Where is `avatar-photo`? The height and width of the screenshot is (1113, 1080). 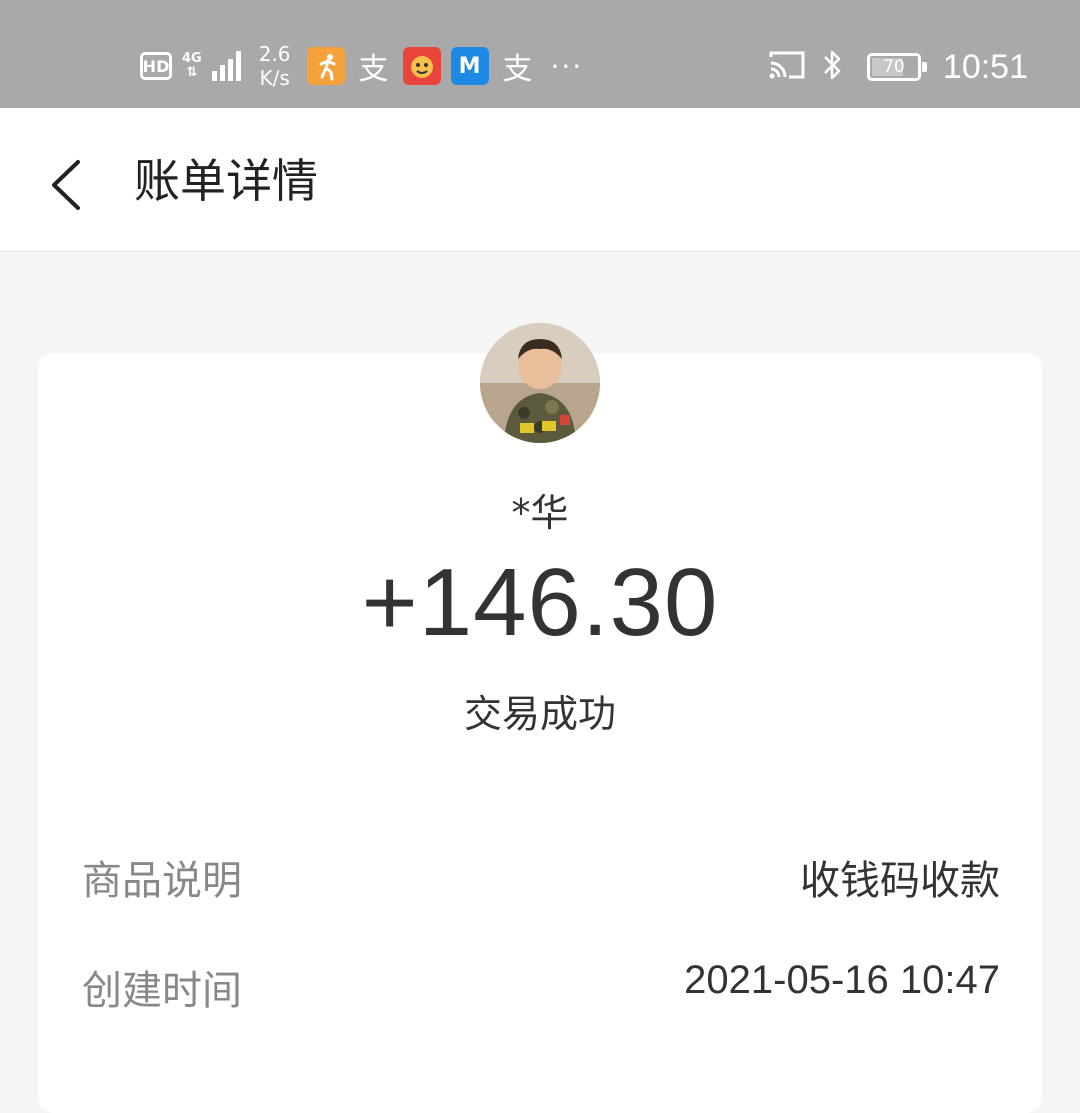
avatar-photo is located at coordinates (540, 383).